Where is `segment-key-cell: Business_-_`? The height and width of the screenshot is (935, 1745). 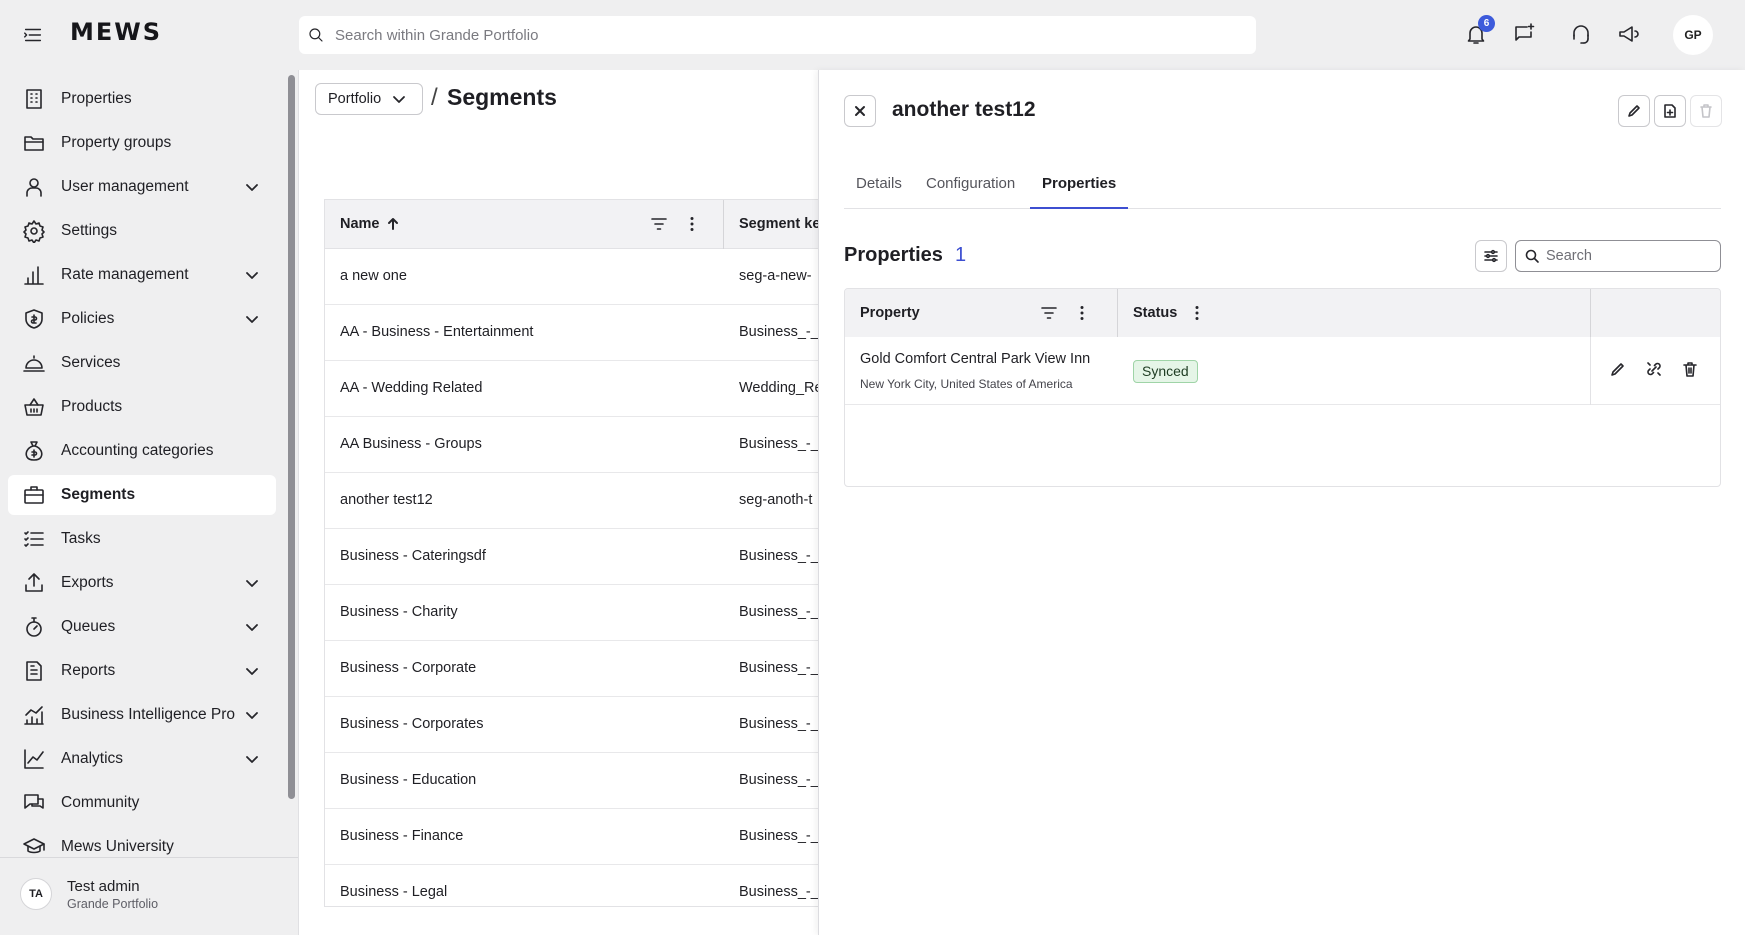 segment-key-cell: Business_-_ is located at coordinates (779, 612).